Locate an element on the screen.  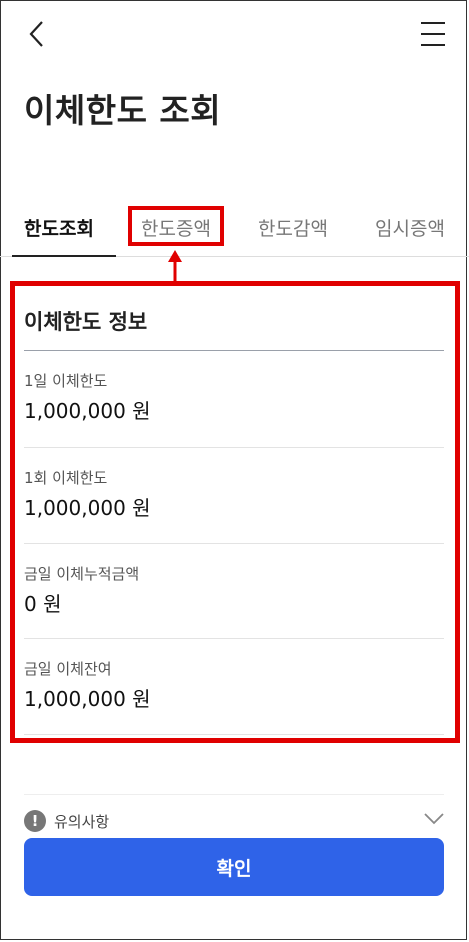
notice-toggle: ! 유의사항 is located at coordinates (66, 821).